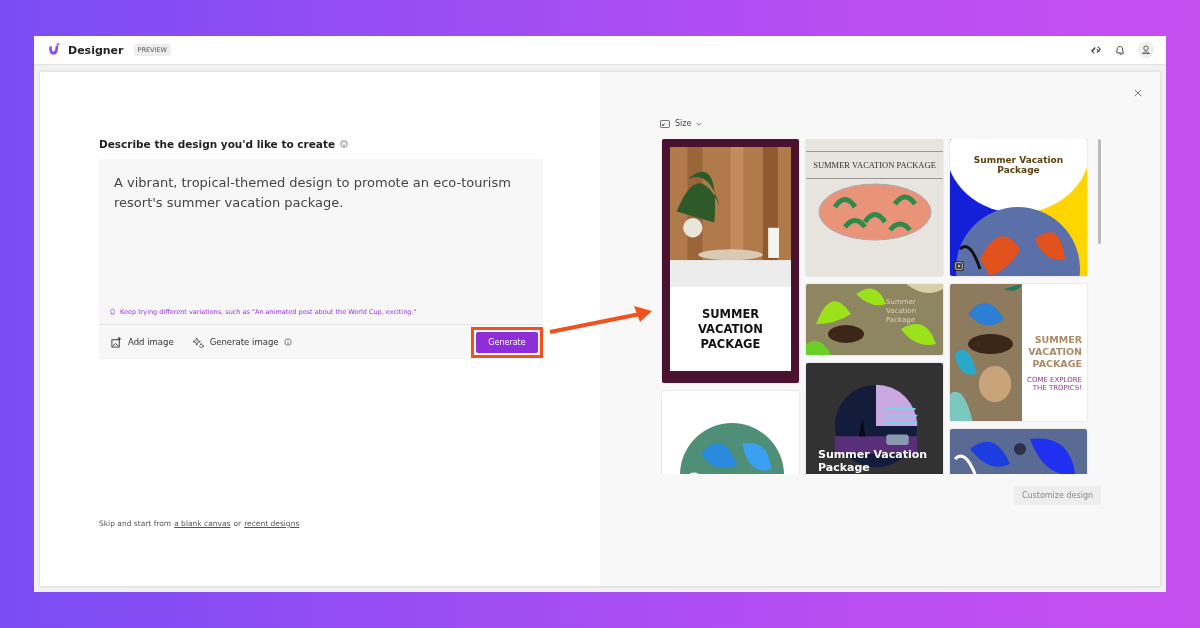 The width and height of the screenshot is (1200, 628). Describe the element at coordinates (142, 342) in the screenshot. I see `add-image-button: Add image` at that location.